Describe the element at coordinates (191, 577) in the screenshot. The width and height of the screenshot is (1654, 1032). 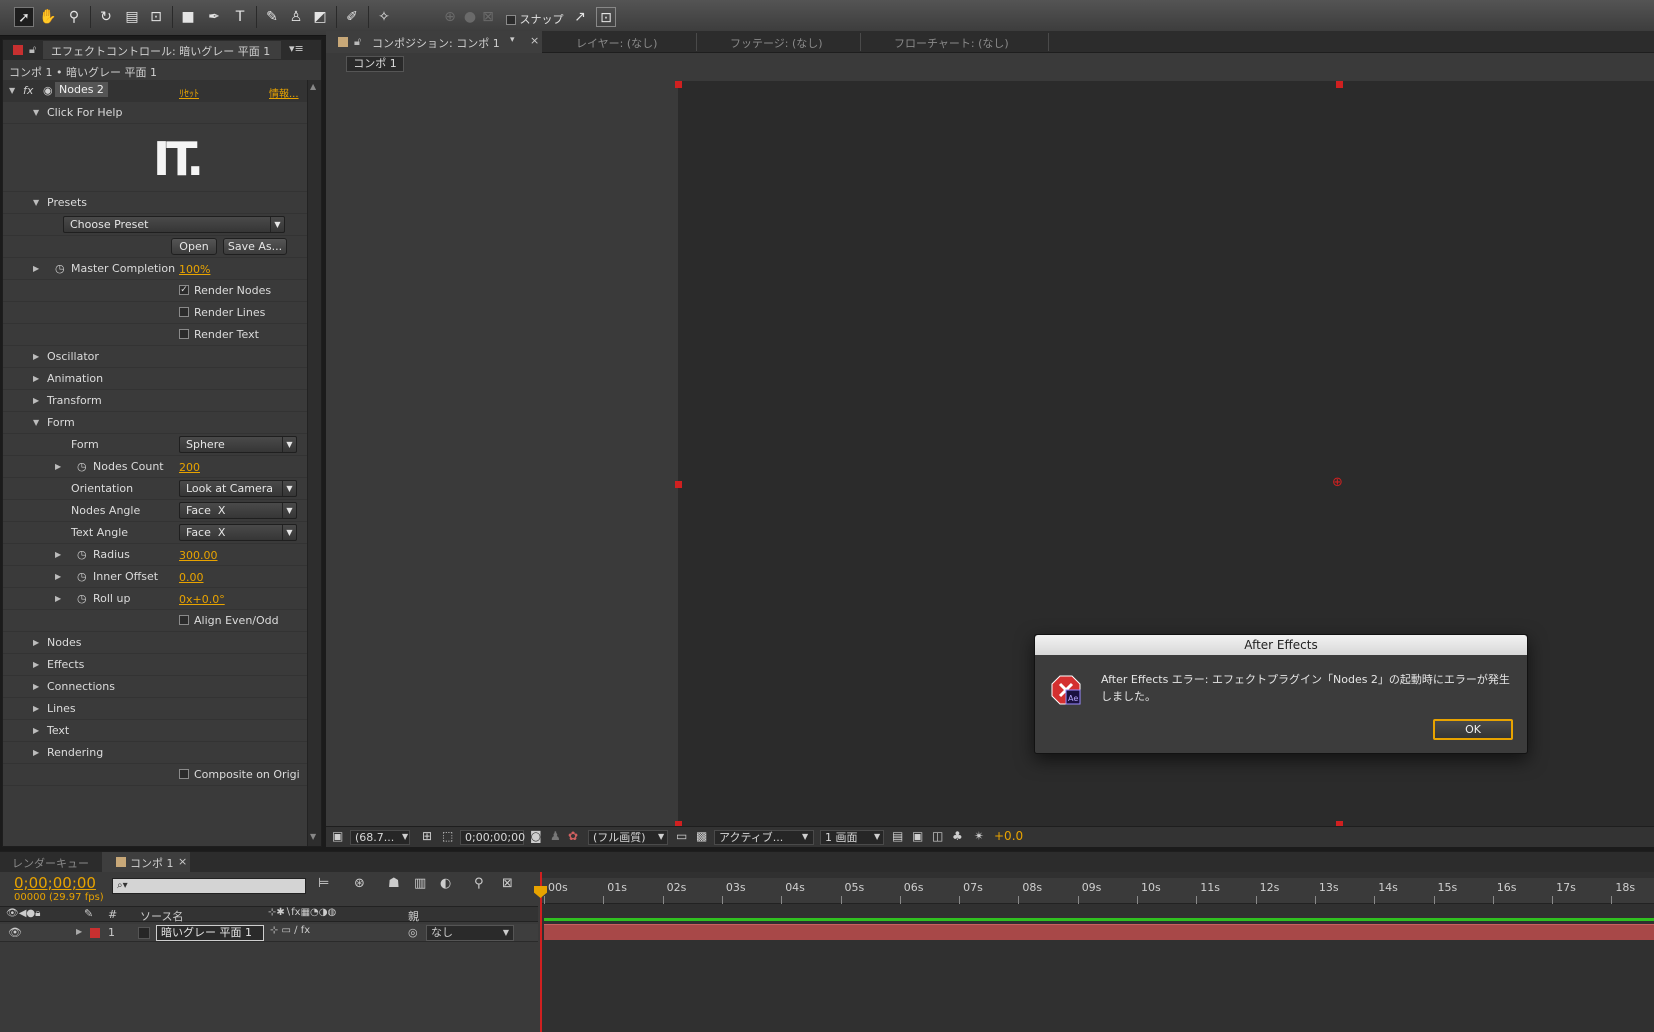
I see `inner-offset-value: 0.00` at that location.